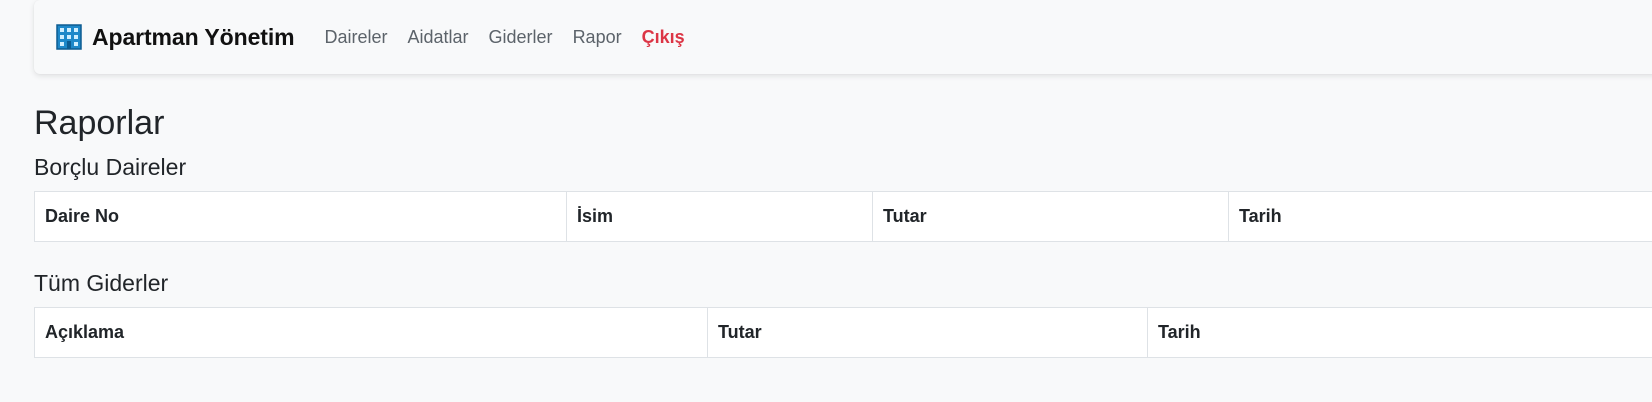 The height and width of the screenshot is (402, 1652). I want to click on debtors-table: Daire No İsim Tutar Tarih, so click(843, 216).